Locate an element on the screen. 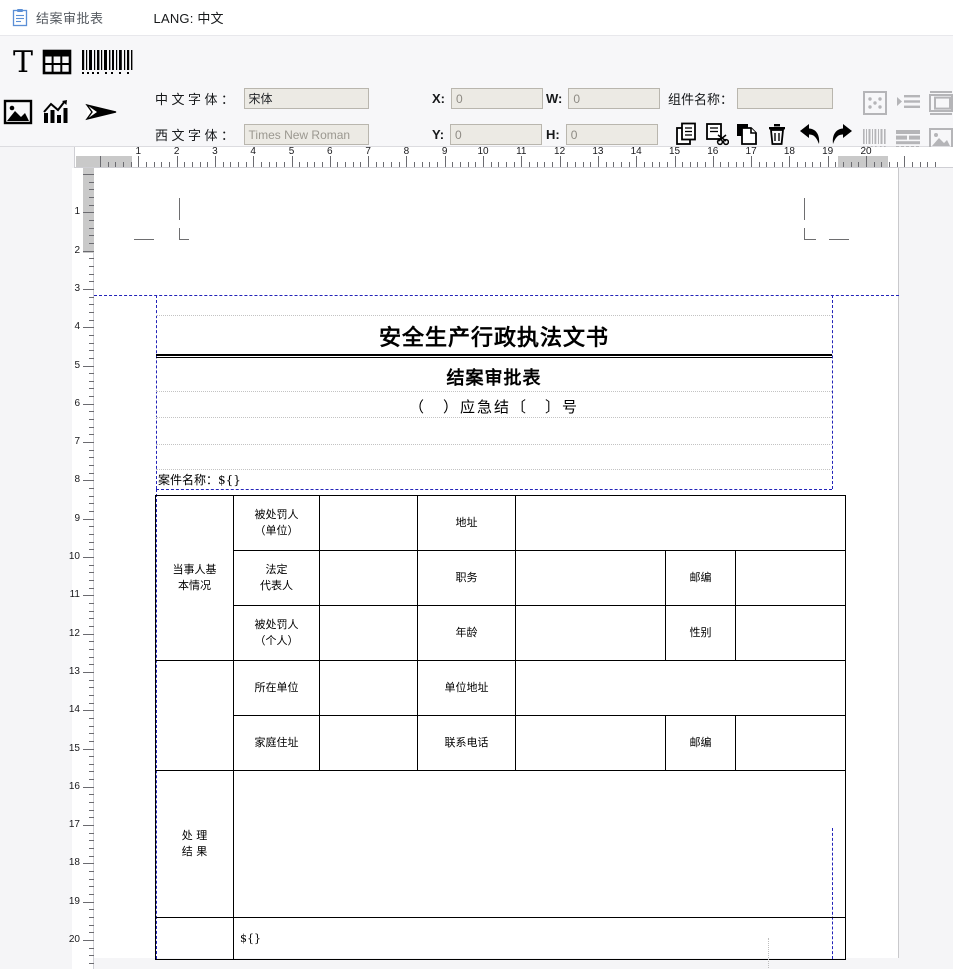 The width and height of the screenshot is (953, 969). cn-font-input: 宋体 is located at coordinates (306, 98).